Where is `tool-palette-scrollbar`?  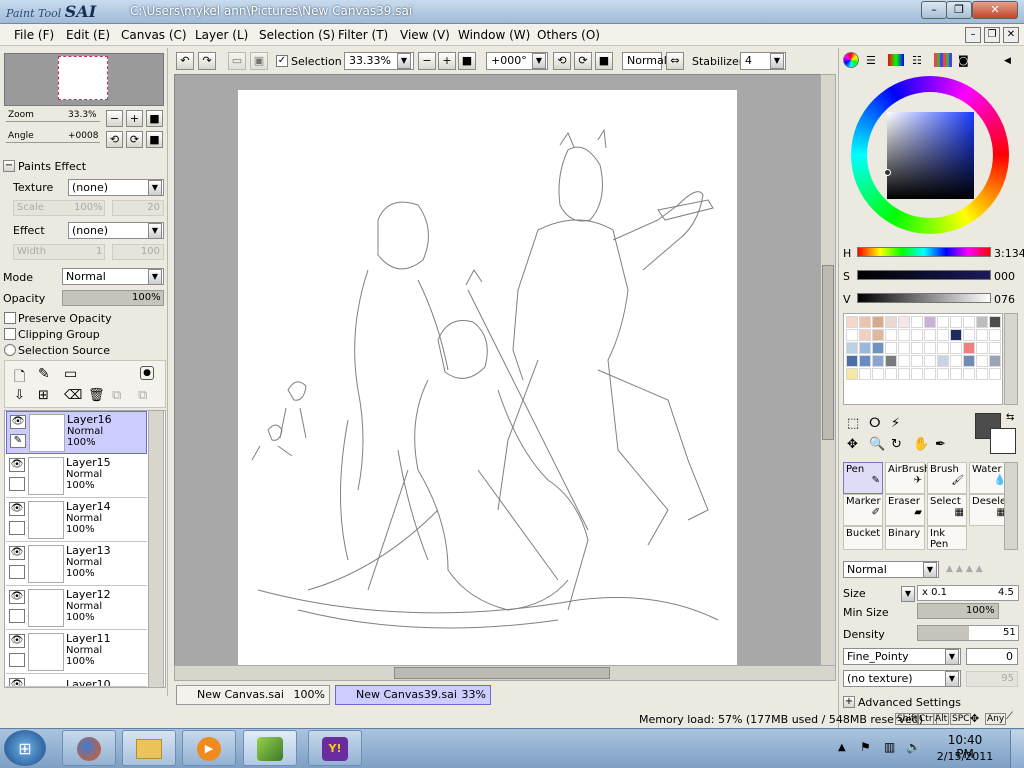
tool-palette-scrollbar is located at coordinates (1011, 506).